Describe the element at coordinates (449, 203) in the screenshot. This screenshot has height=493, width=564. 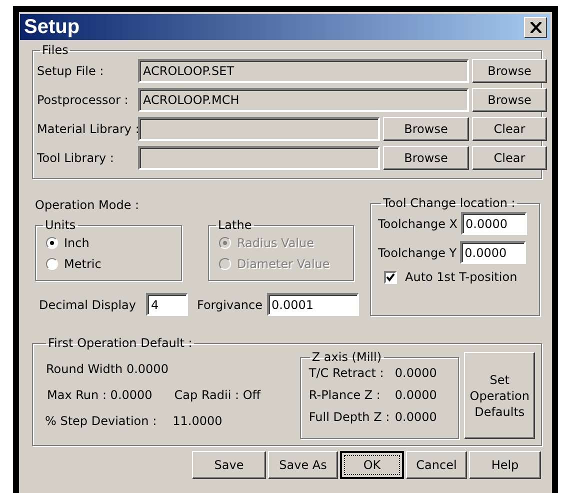
I see `group-title: Tool Change location :` at that location.